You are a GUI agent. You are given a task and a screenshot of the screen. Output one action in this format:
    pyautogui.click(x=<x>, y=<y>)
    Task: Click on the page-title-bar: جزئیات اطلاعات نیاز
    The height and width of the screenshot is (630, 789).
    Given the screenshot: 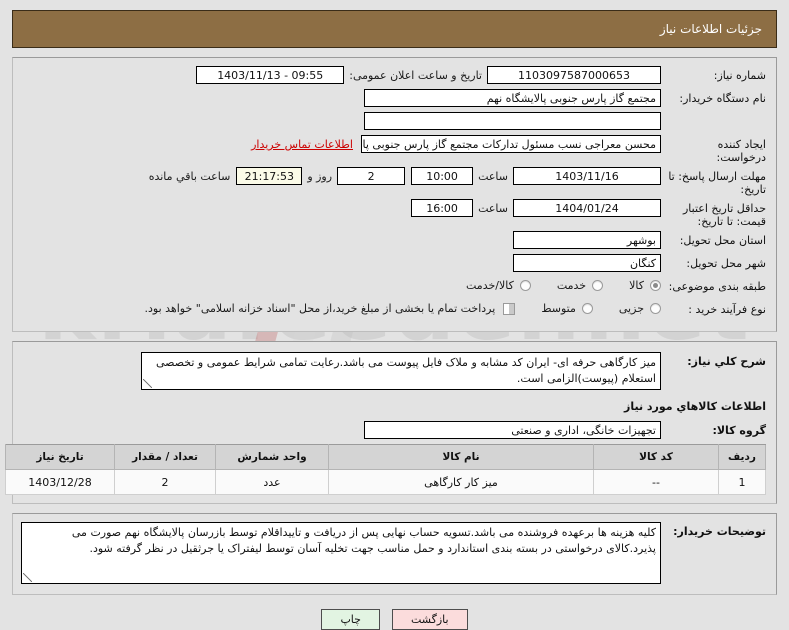 What is the action you would take?
    pyautogui.click(x=394, y=29)
    